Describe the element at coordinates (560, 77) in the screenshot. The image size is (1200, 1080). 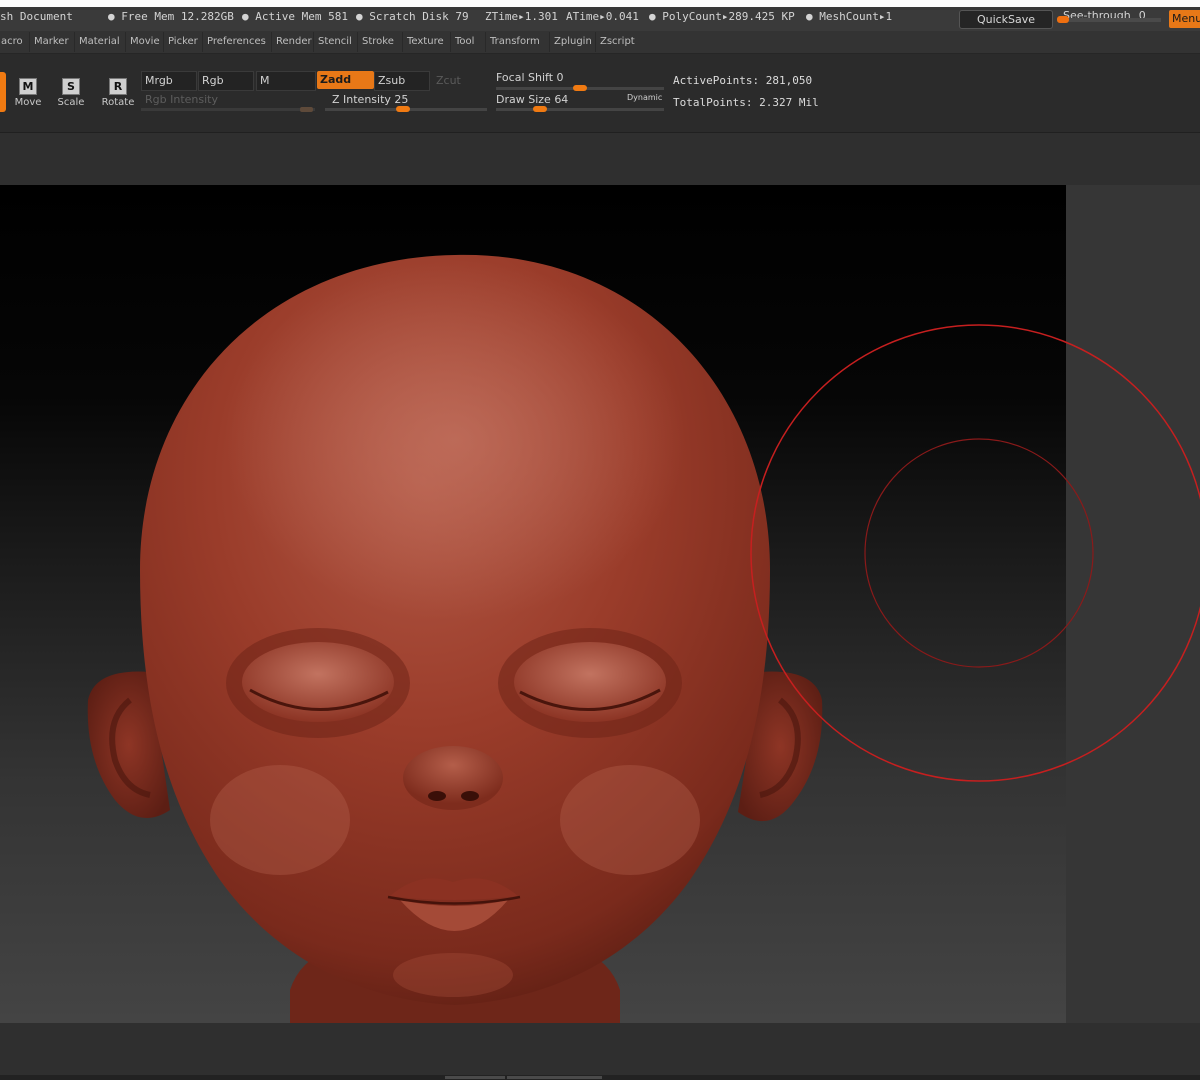
I see `focal-shift-value: 0` at that location.